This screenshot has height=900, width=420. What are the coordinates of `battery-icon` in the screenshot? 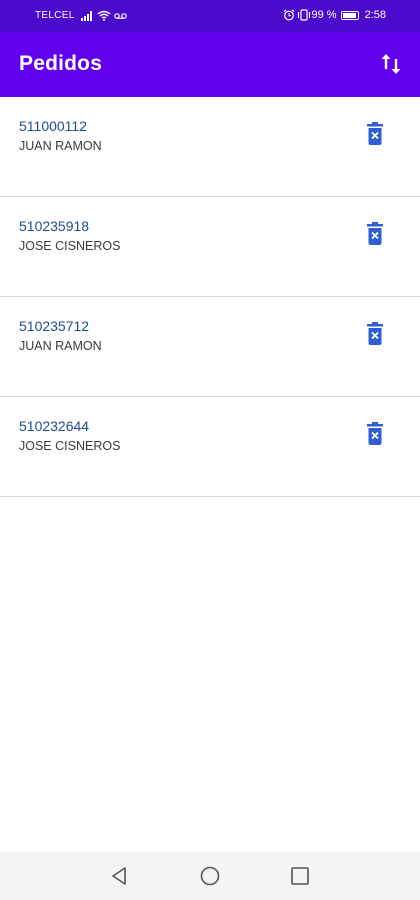 It's located at (349, 15).